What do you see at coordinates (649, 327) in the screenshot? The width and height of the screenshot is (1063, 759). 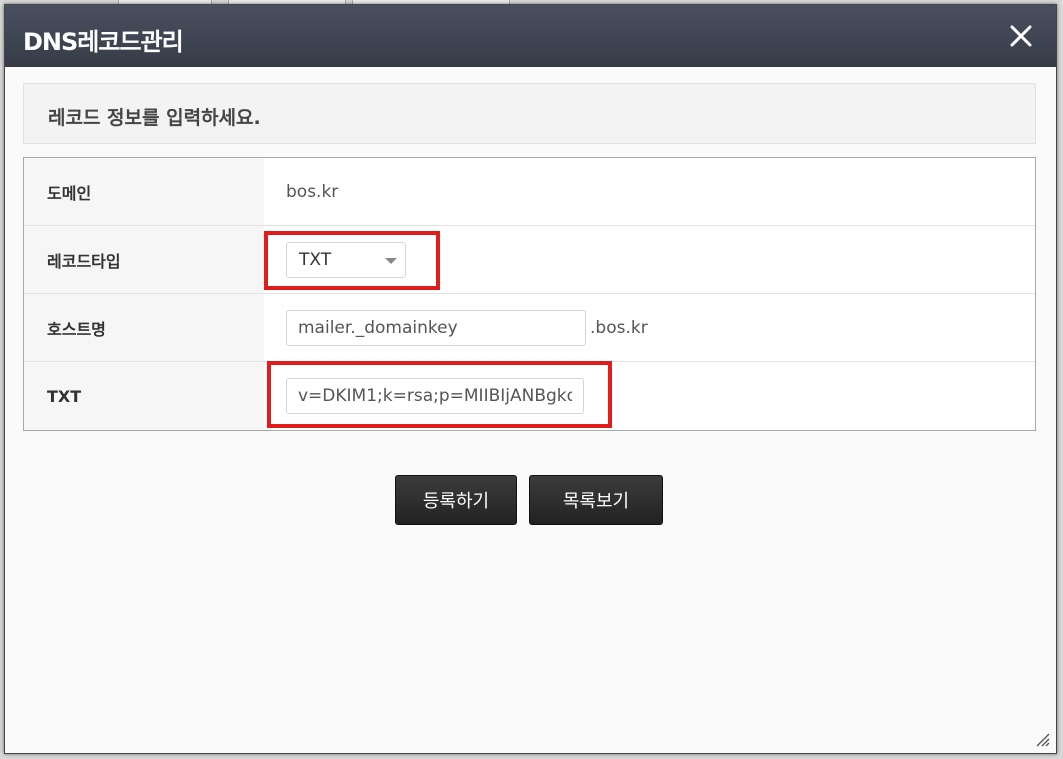 I see `host-value-cell: .bos.kr` at bounding box center [649, 327].